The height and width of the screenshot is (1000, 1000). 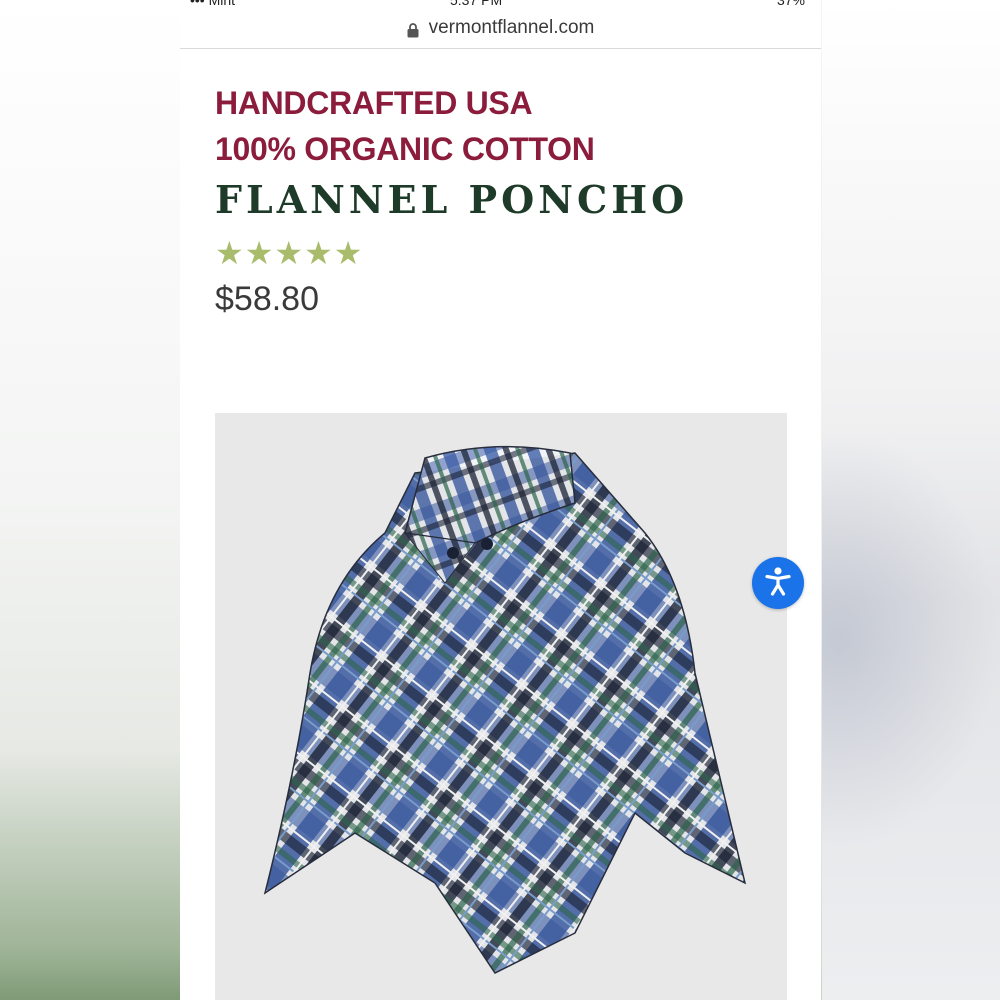 I want to click on status-carrier: ••• Mint, so click(x=213, y=4).